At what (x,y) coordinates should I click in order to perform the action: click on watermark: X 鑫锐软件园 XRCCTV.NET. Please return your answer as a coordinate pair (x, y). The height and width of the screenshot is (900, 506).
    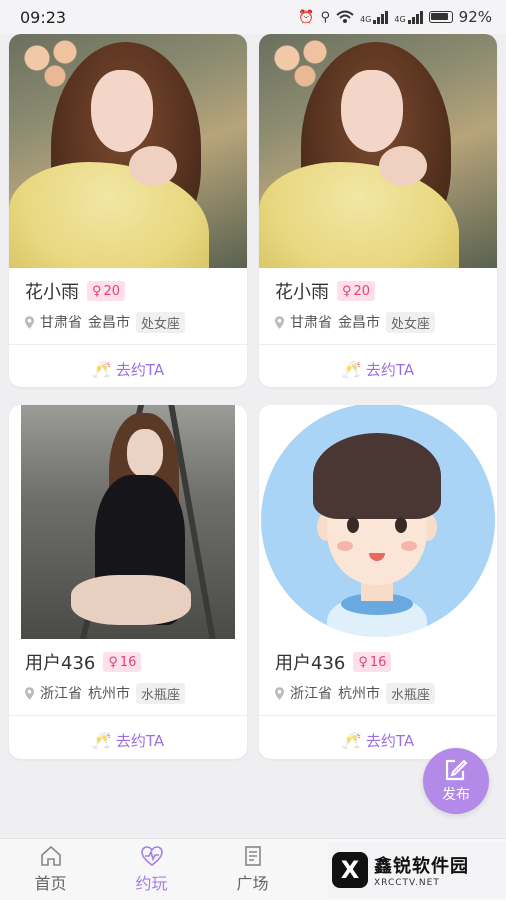
    Looking at the image, I should click on (417, 870).